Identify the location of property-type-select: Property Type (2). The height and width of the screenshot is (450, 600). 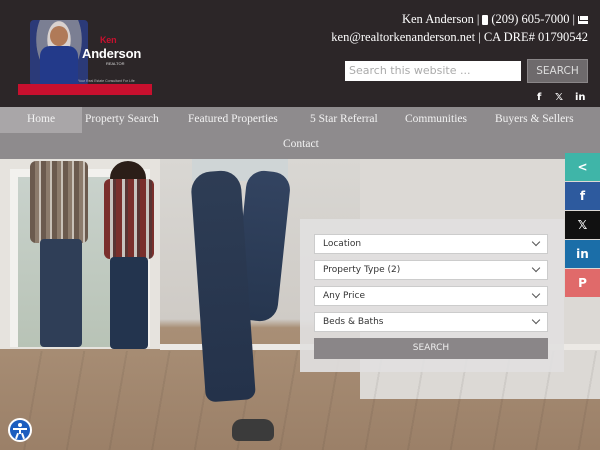
(431, 270).